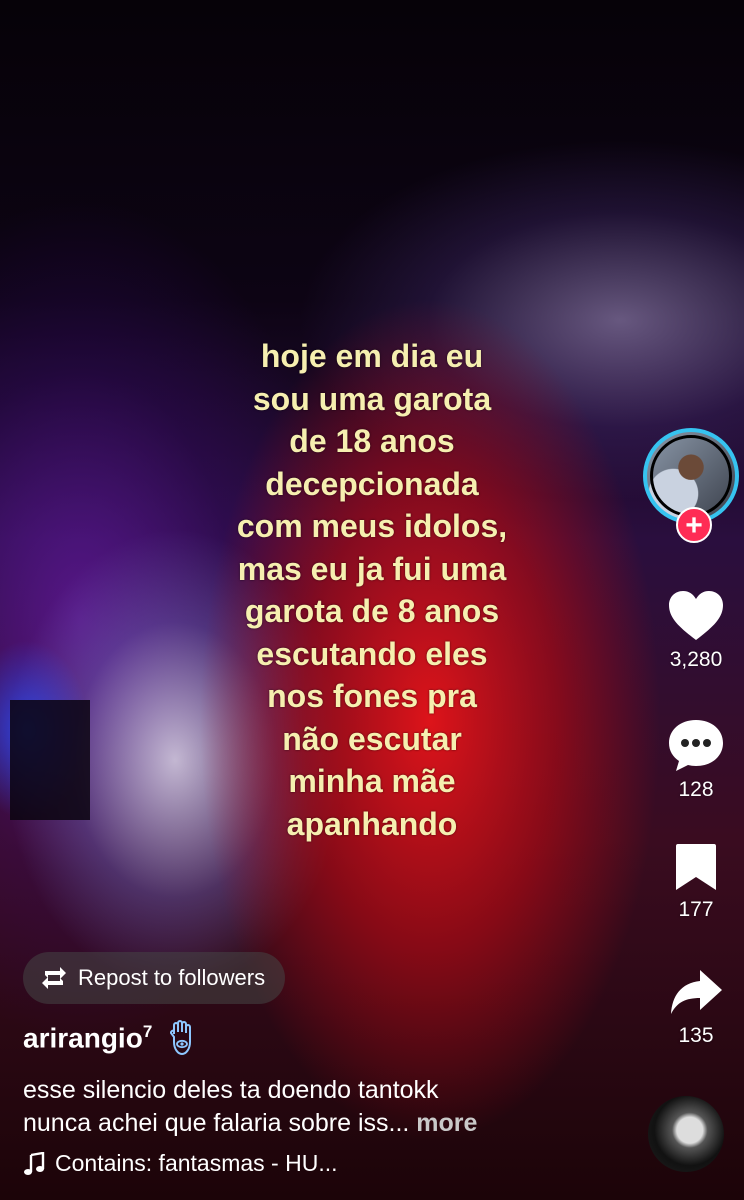 The height and width of the screenshot is (1200, 744). I want to click on like-count: 3,280, so click(696, 659).